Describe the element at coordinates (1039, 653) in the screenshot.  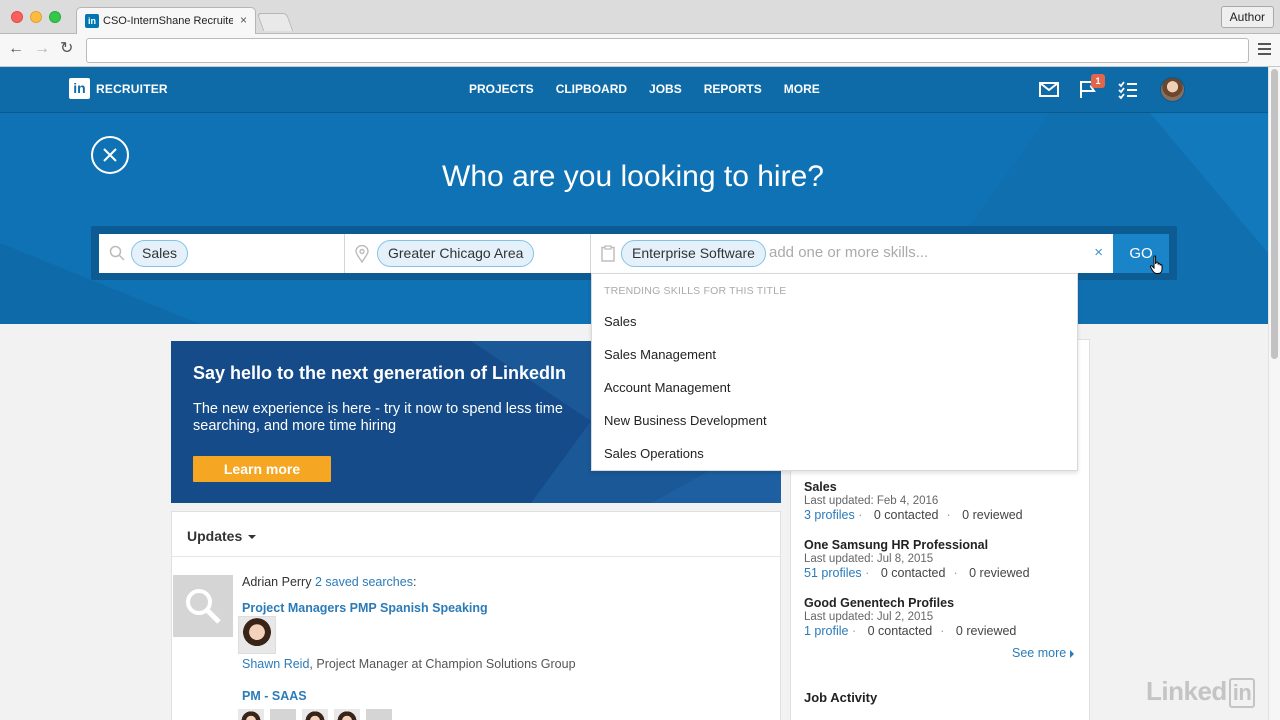
I see `see-more-label: See more` at that location.